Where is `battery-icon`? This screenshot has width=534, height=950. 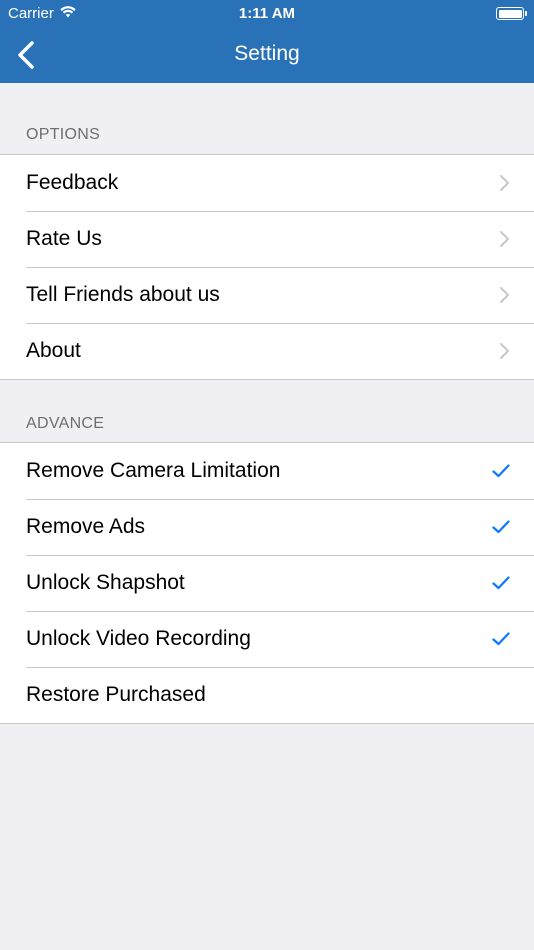 battery-icon is located at coordinates (511, 13).